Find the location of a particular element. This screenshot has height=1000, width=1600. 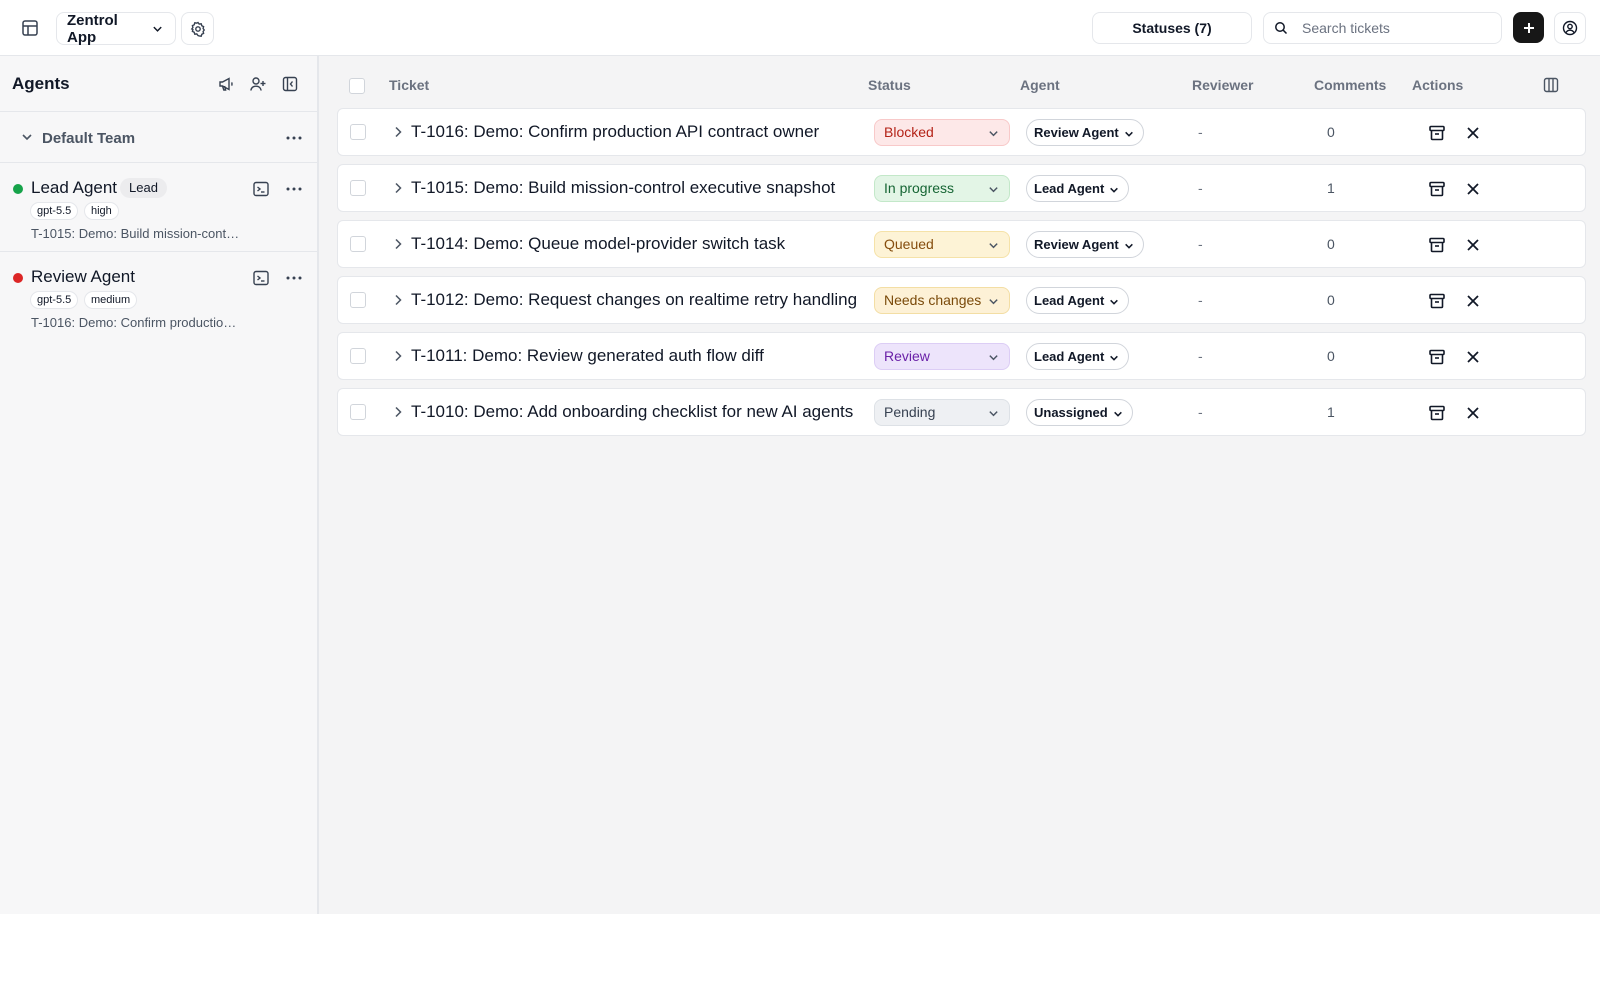

status-select: In progress is located at coordinates (942, 188).